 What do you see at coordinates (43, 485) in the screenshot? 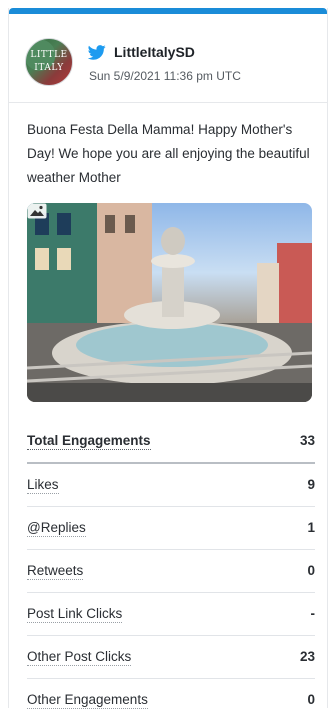
I see `metric-label: Likes` at bounding box center [43, 485].